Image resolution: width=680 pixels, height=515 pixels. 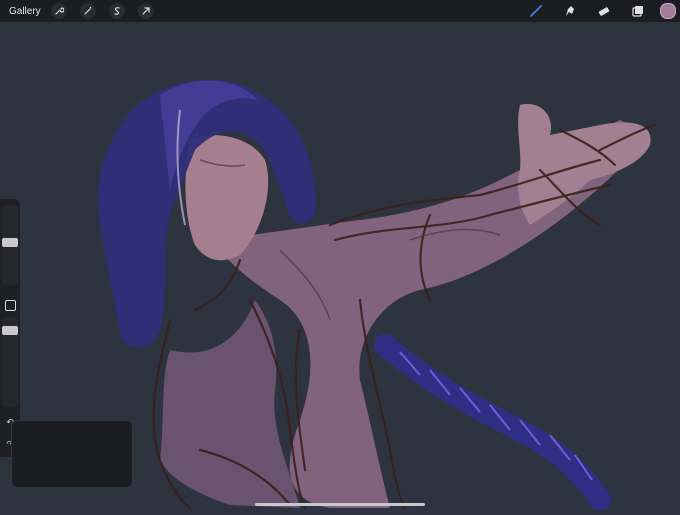 I want to click on brush-button, so click(x=536, y=11).